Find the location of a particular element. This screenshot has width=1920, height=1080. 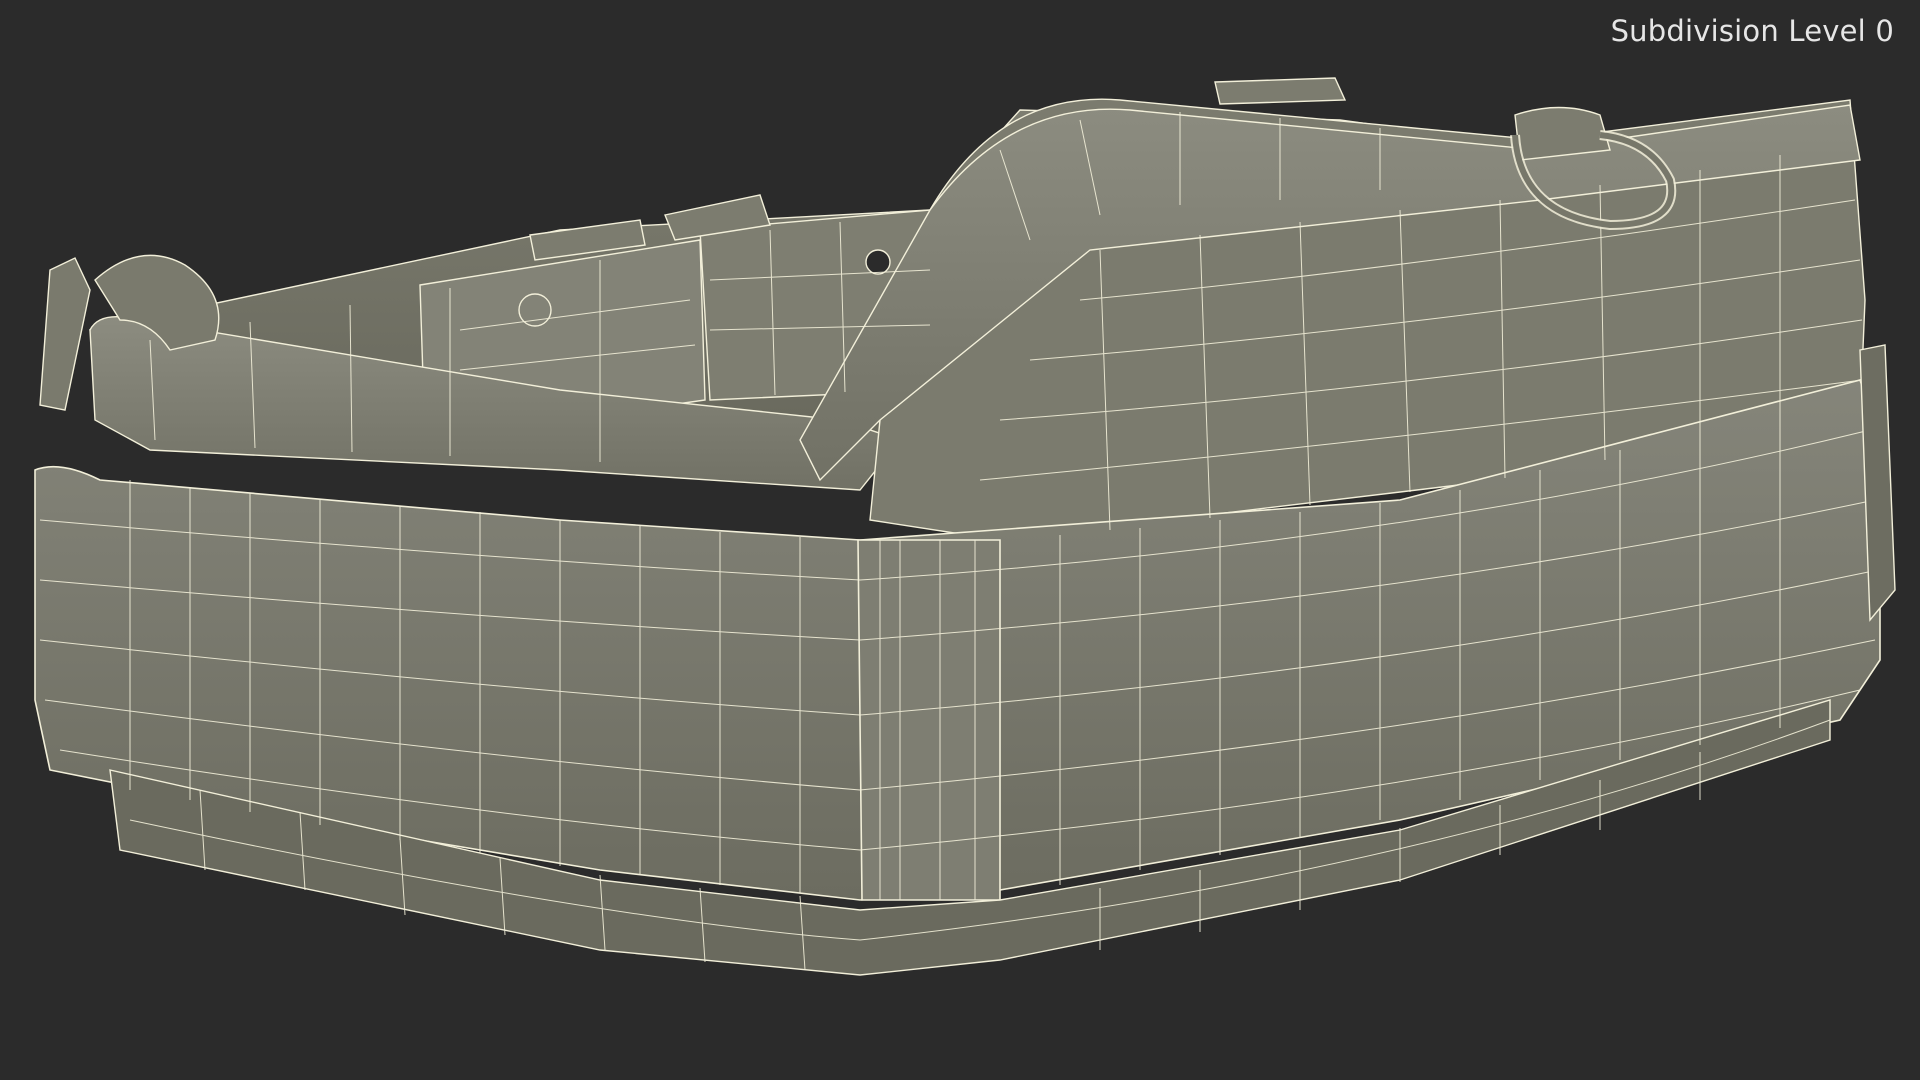

belt-center-strap is located at coordinates (929, 720).